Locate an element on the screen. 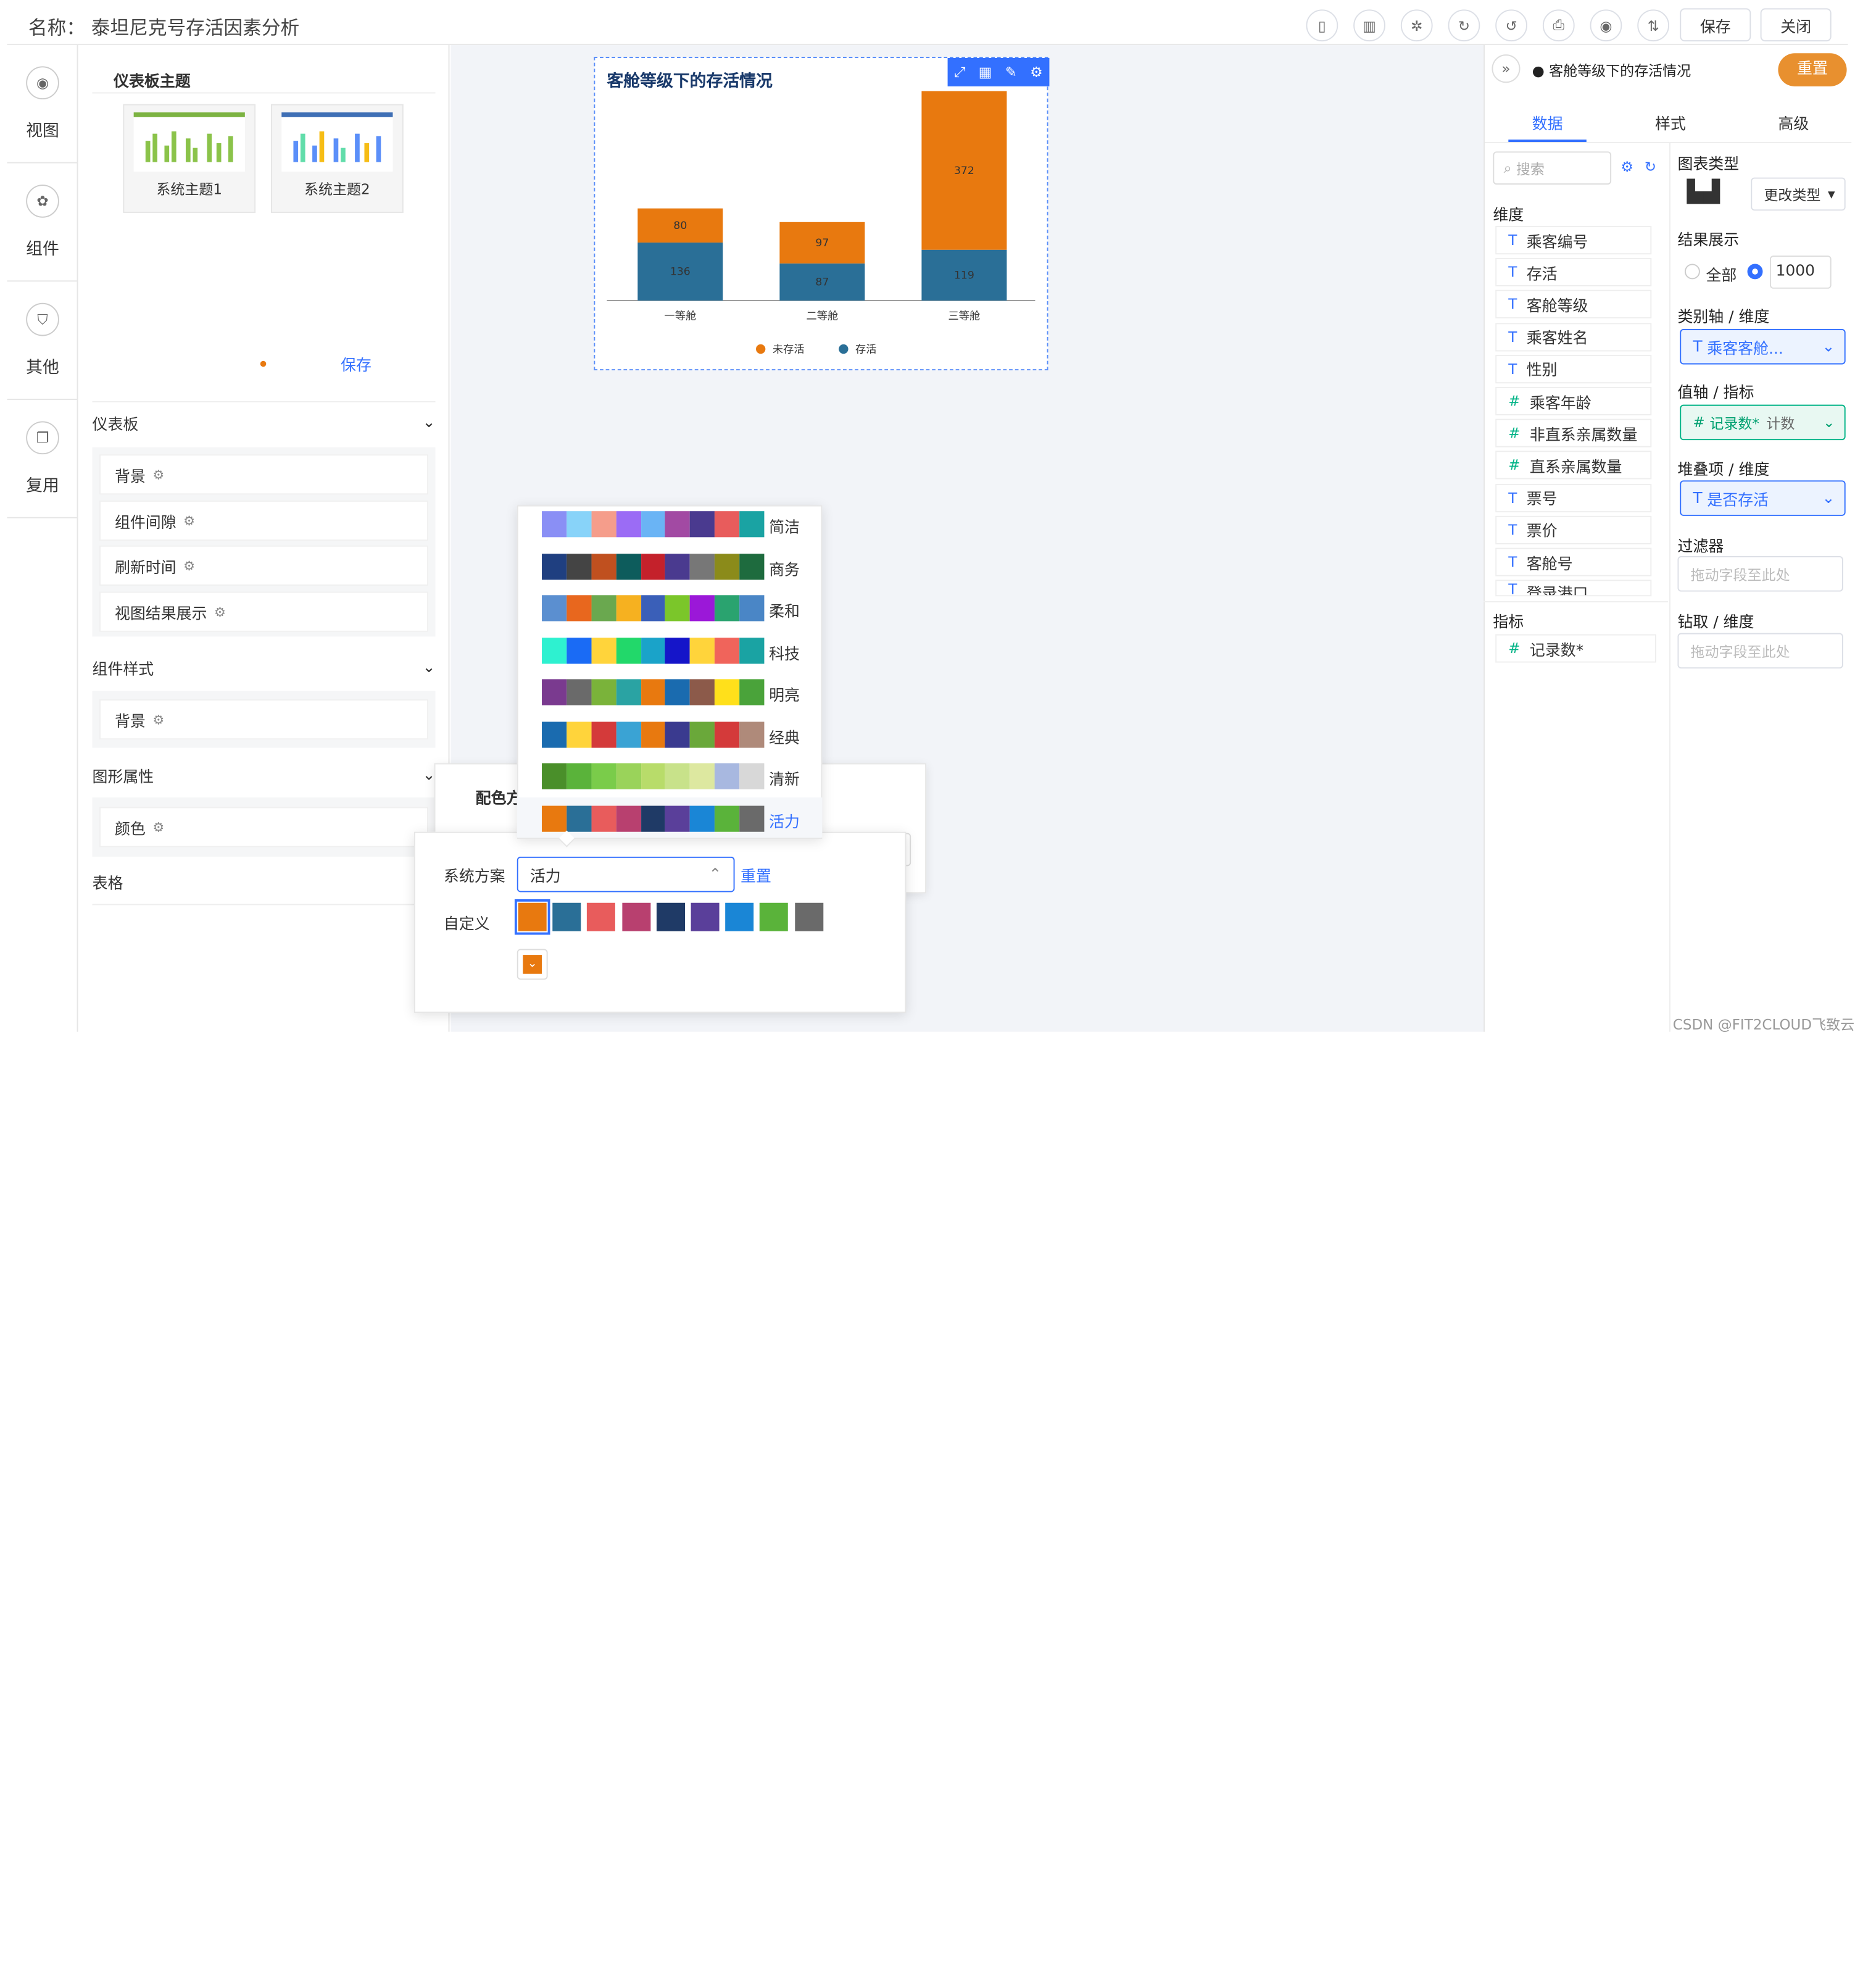 The height and width of the screenshot is (1988, 1855). radio-limit is located at coordinates (1755, 272).